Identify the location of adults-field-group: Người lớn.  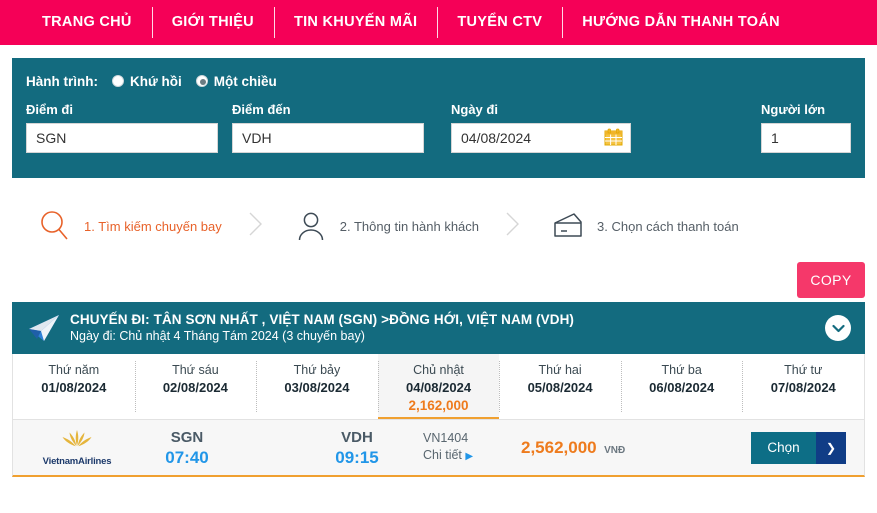
(806, 127).